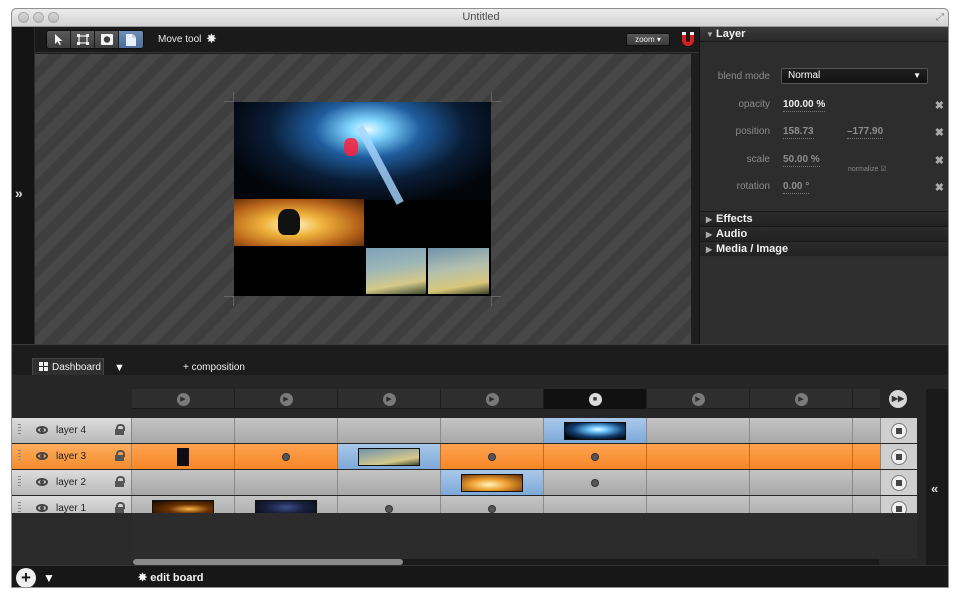 The image size is (960, 604). What do you see at coordinates (940, 17) in the screenshot?
I see `fullscreen-icon: ⤢` at bounding box center [940, 17].